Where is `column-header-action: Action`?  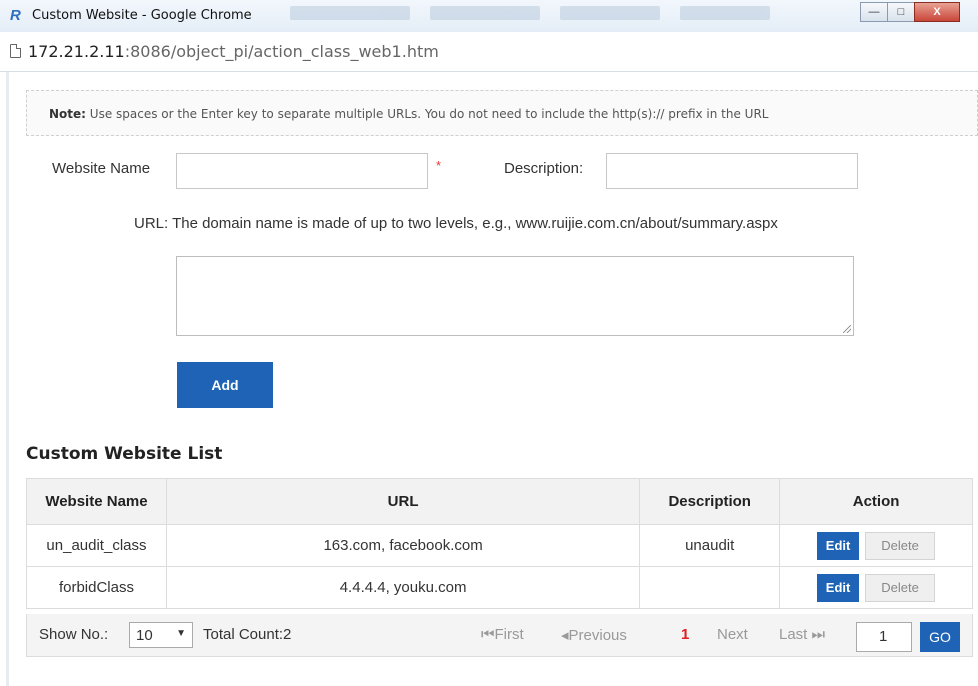 column-header-action: Action is located at coordinates (876, 501).